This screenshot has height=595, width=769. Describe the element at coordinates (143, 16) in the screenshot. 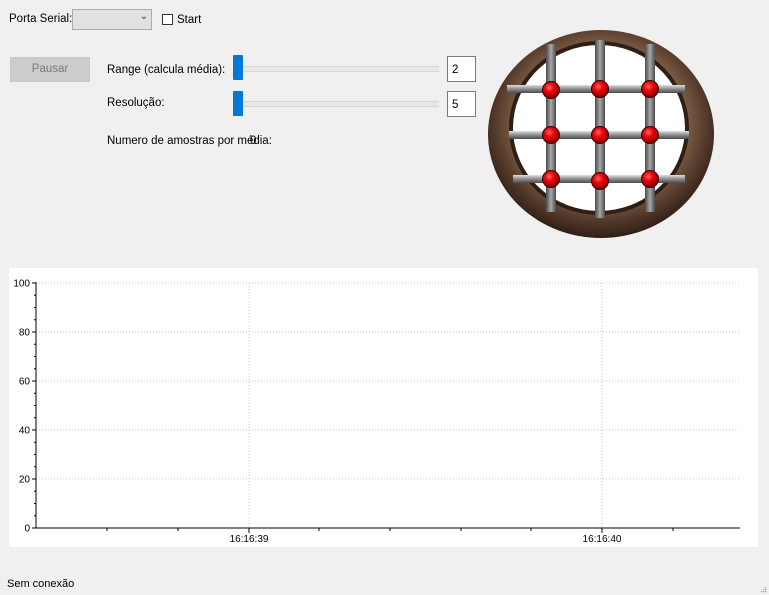

I see `chevron-down-icon: ⌄` at that location.